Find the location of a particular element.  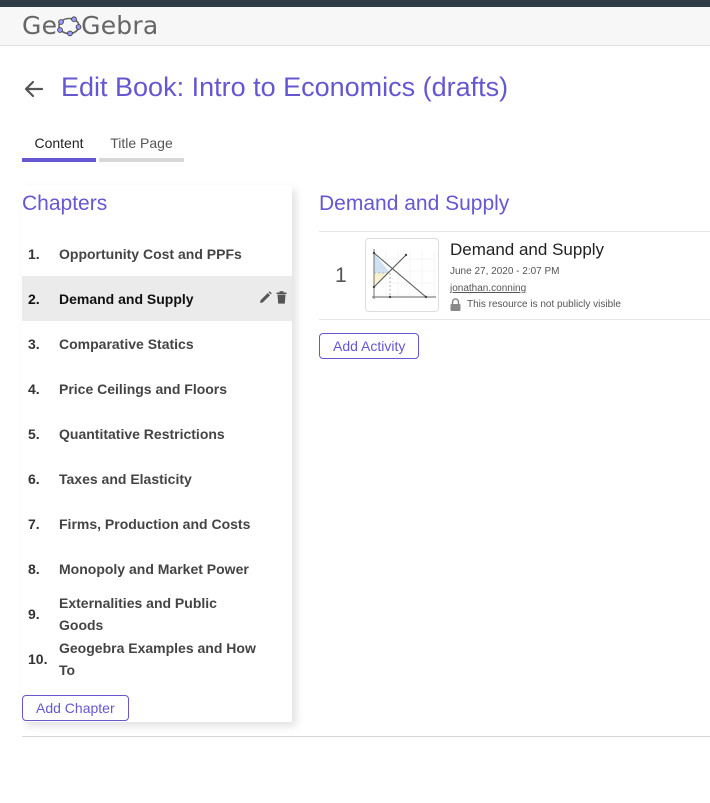

top-bar is located at coordinates (355, 3).